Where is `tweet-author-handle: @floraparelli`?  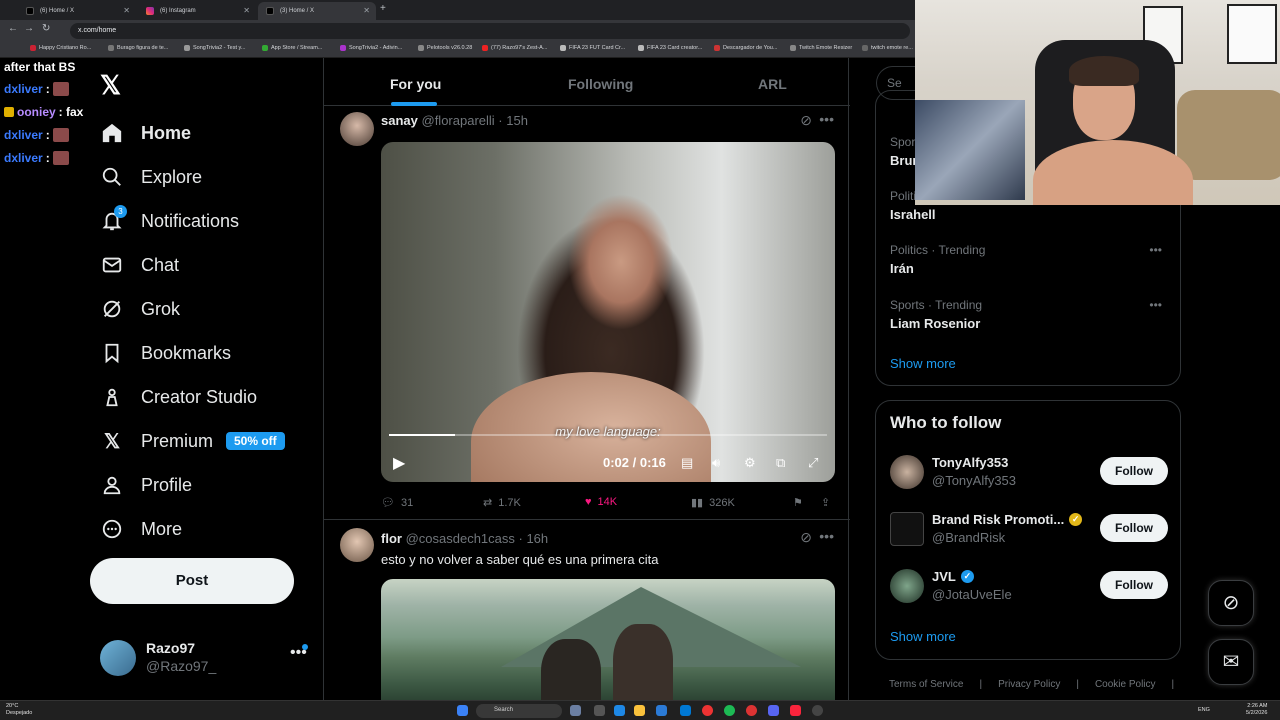
tweet-author-handle: @floraparelli is located at coordinates (458, 120).